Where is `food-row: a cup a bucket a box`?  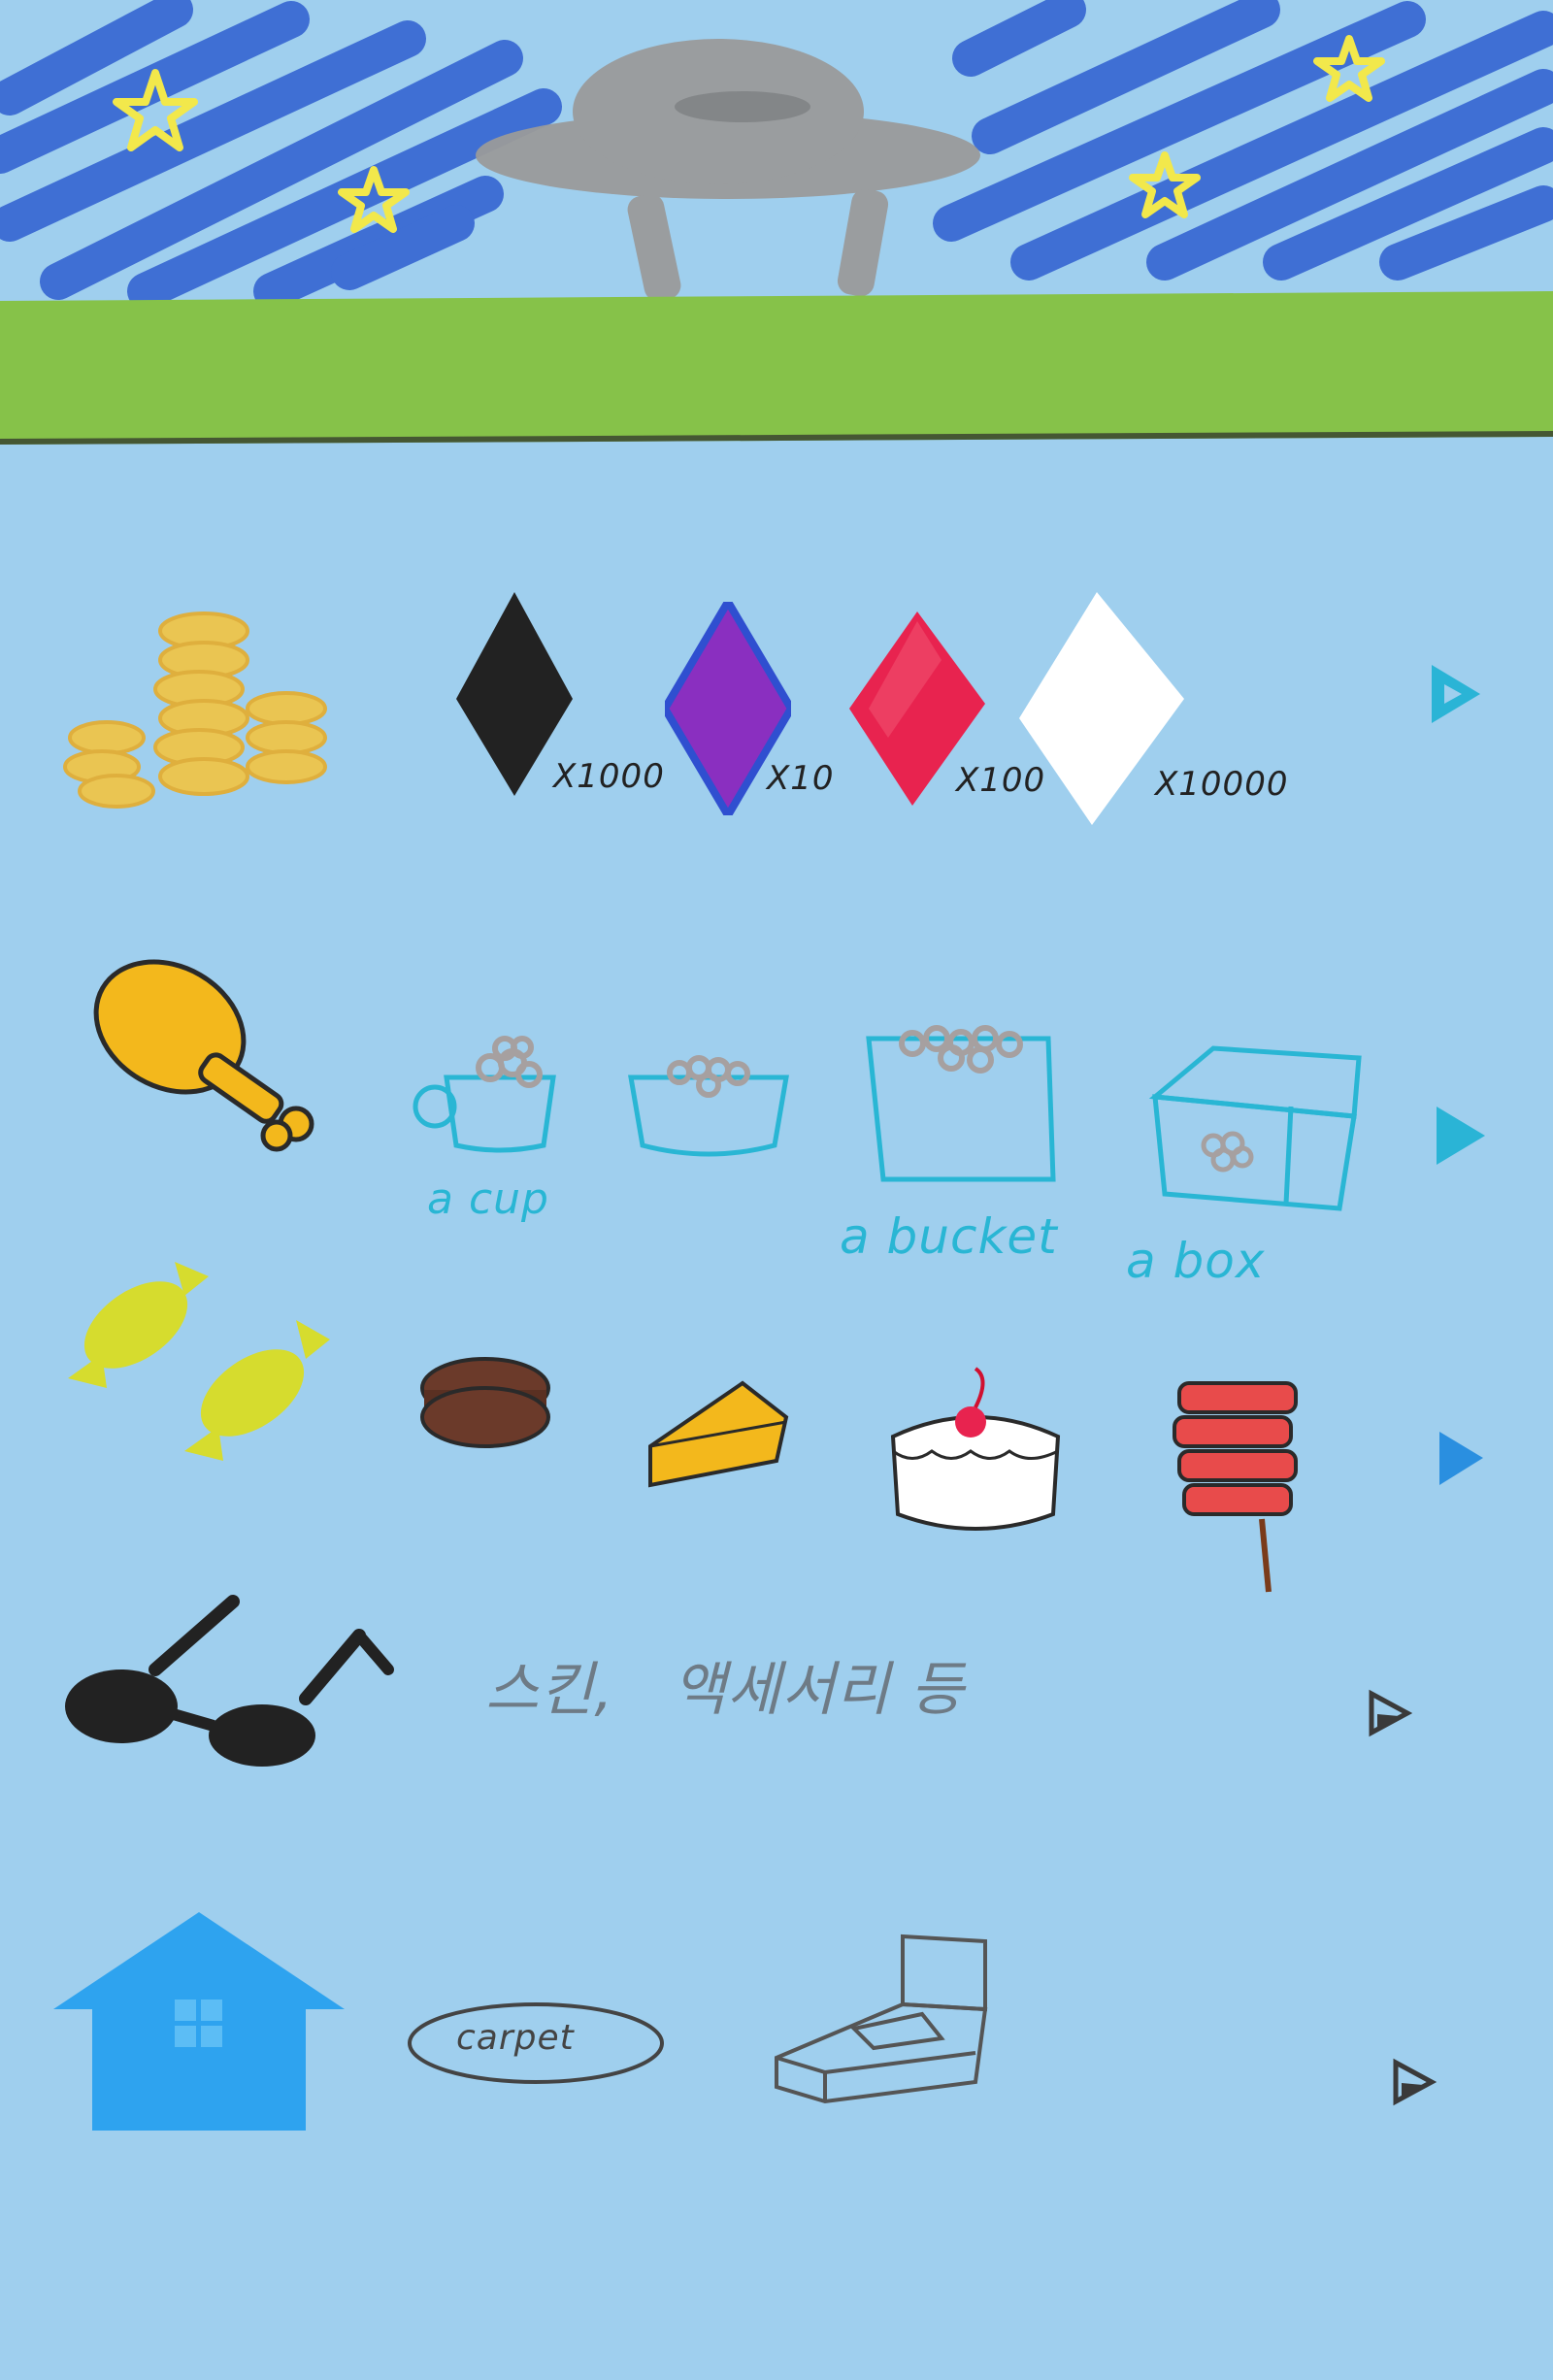 food-row: a cup a bucket a box is located at coordinates (777, 1116).